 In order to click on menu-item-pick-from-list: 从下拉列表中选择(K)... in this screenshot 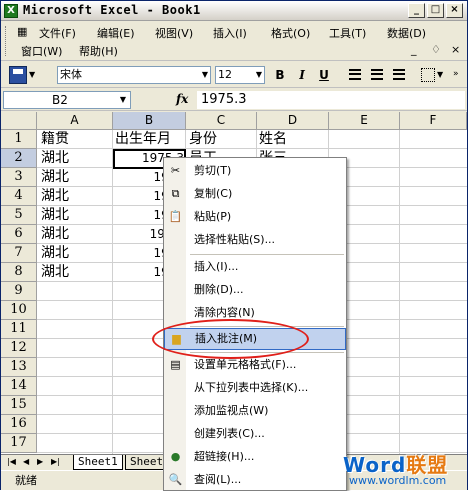, I will do `click(255, 388)`.